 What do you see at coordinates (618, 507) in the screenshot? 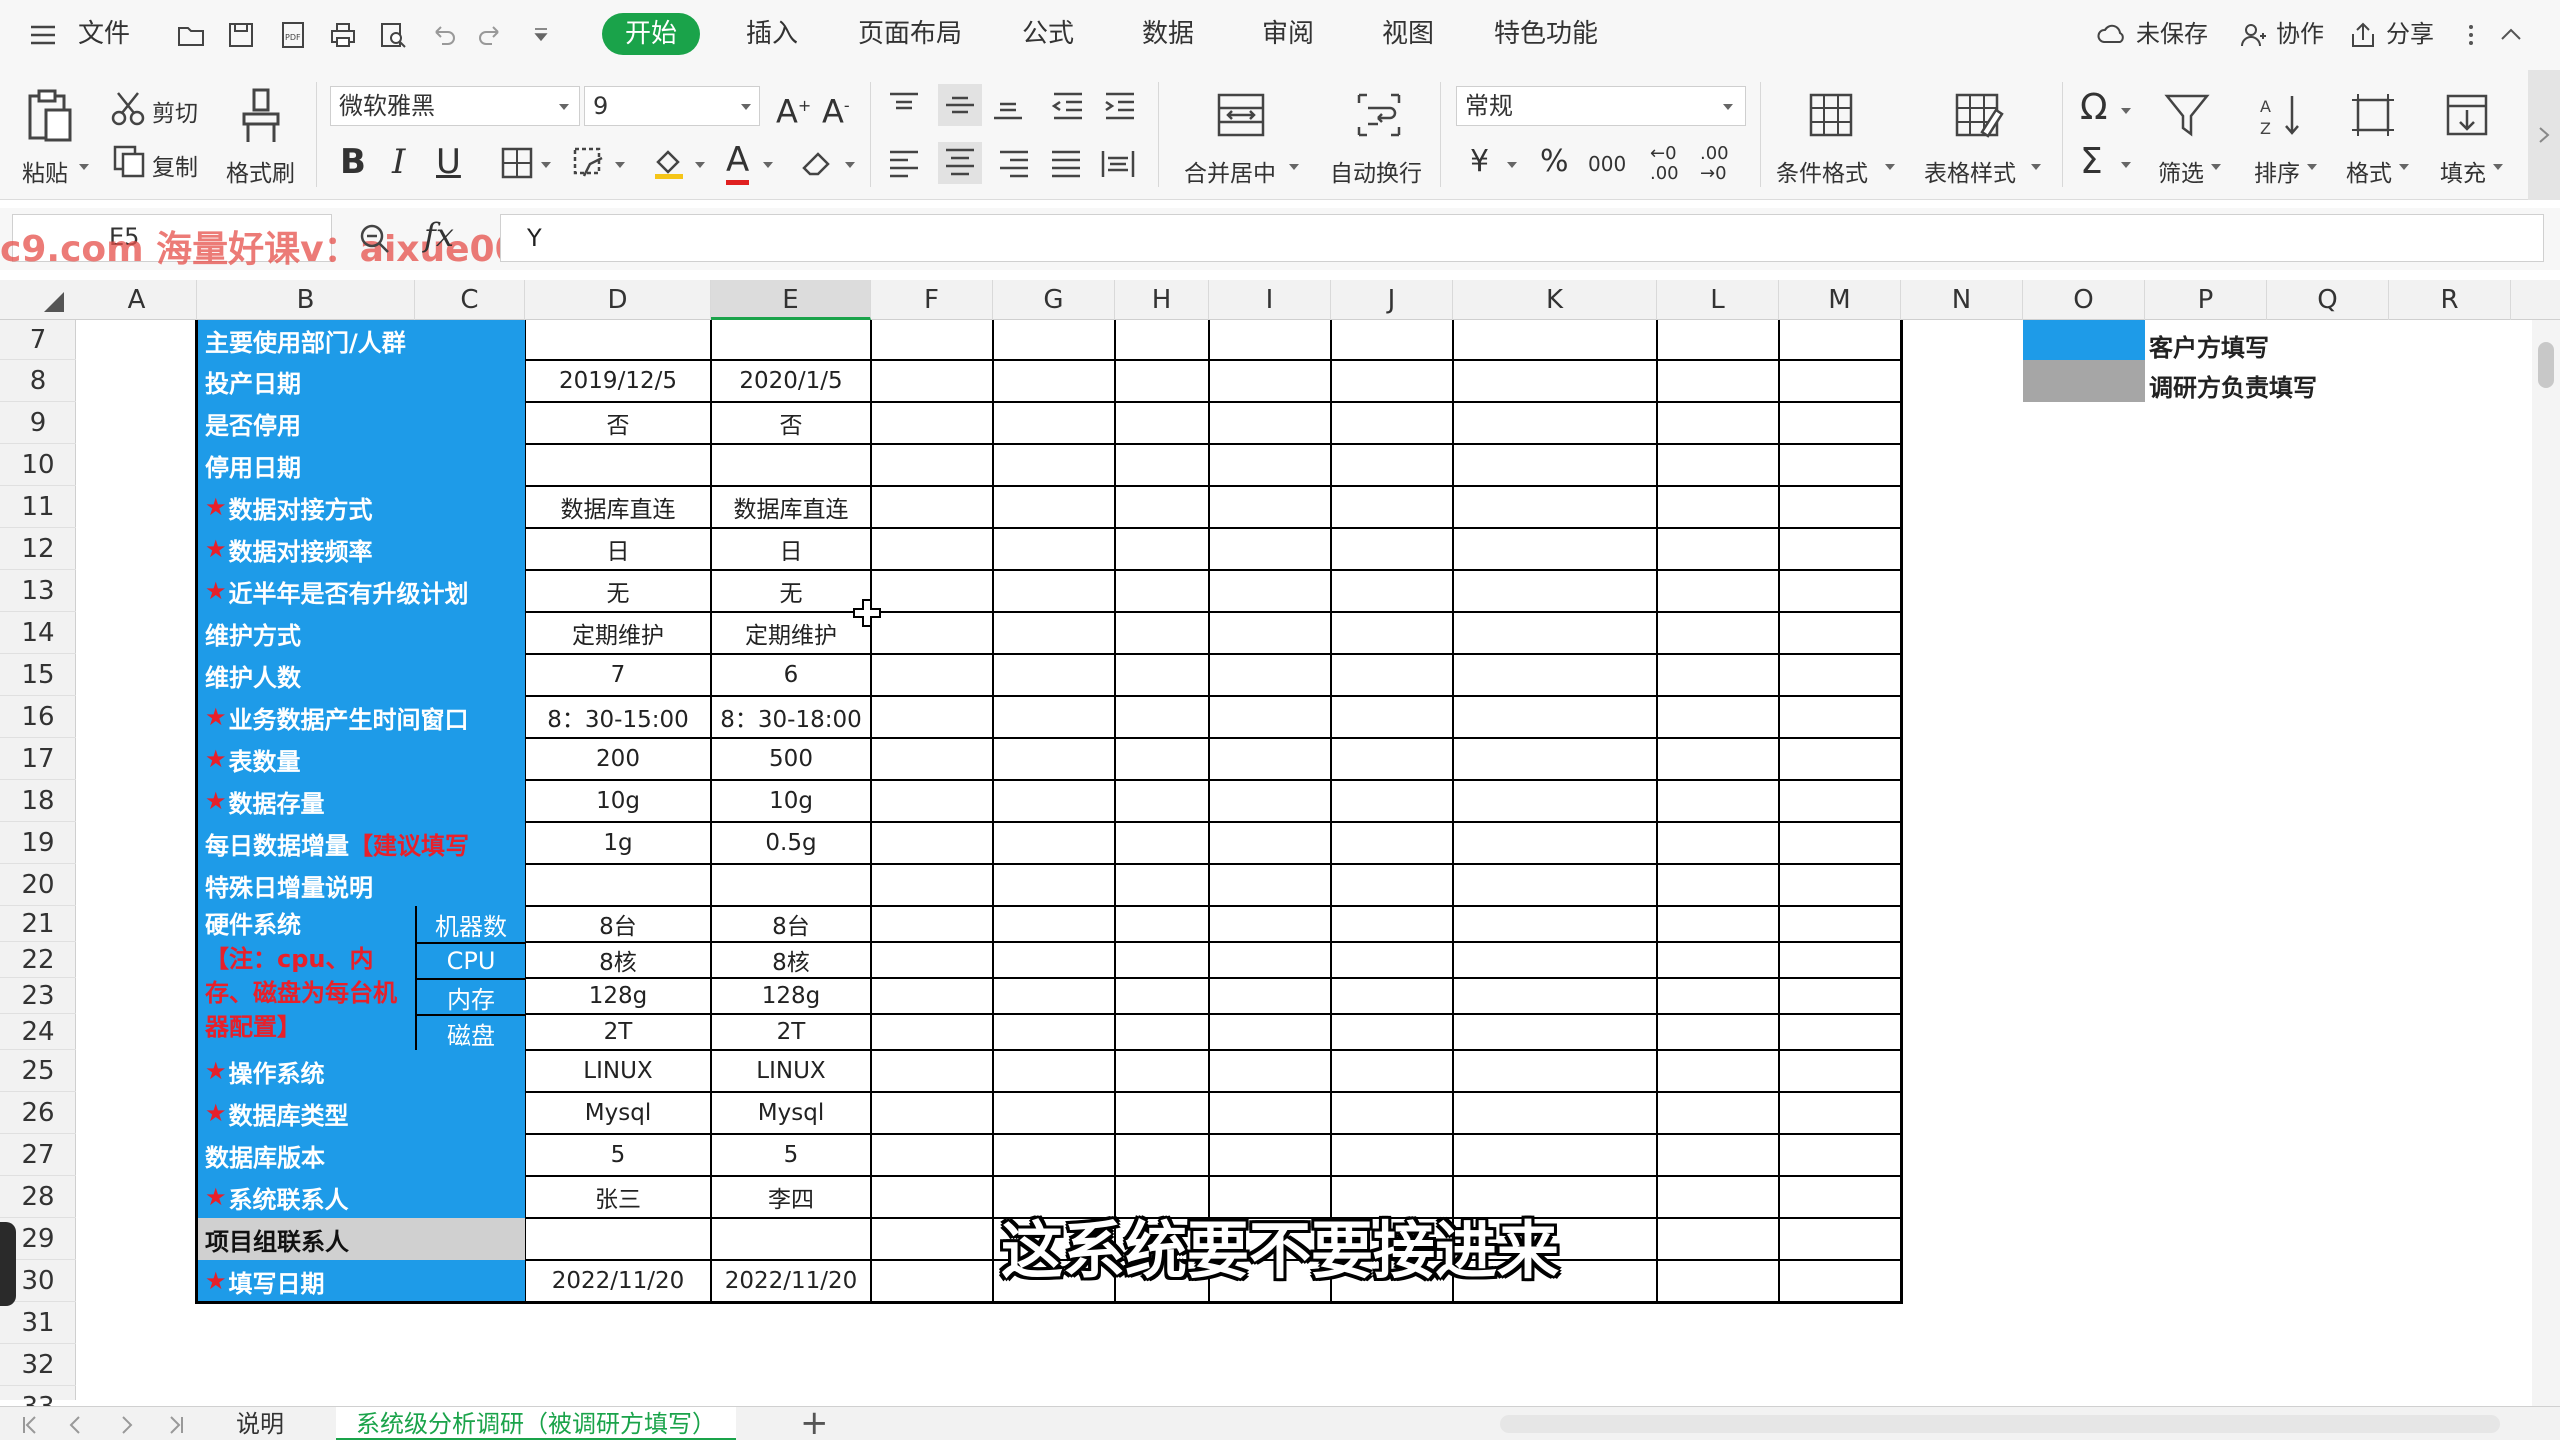
I see `cell-d: 数据库直连` at bounding box center [618, 507].